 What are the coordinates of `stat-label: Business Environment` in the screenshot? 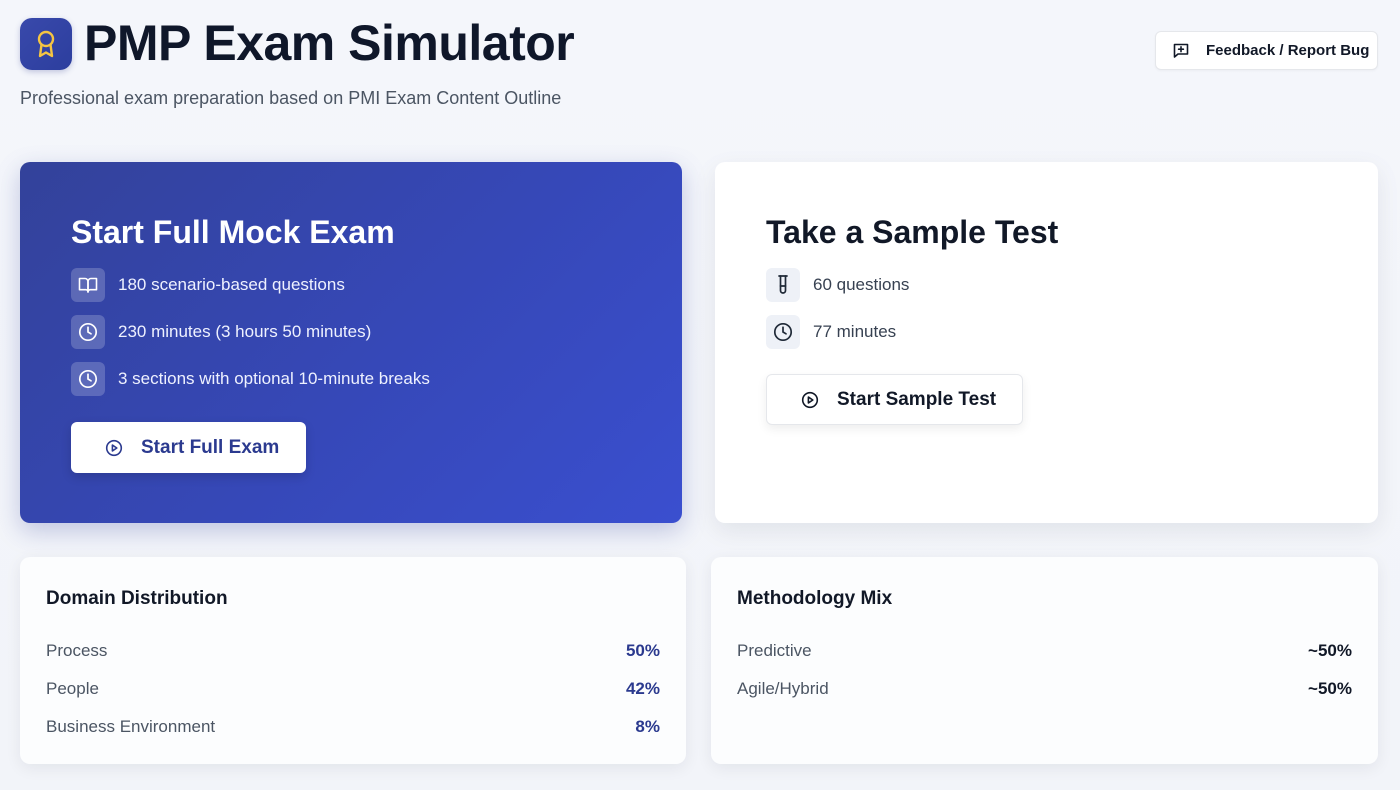 It's located at (131, 726).